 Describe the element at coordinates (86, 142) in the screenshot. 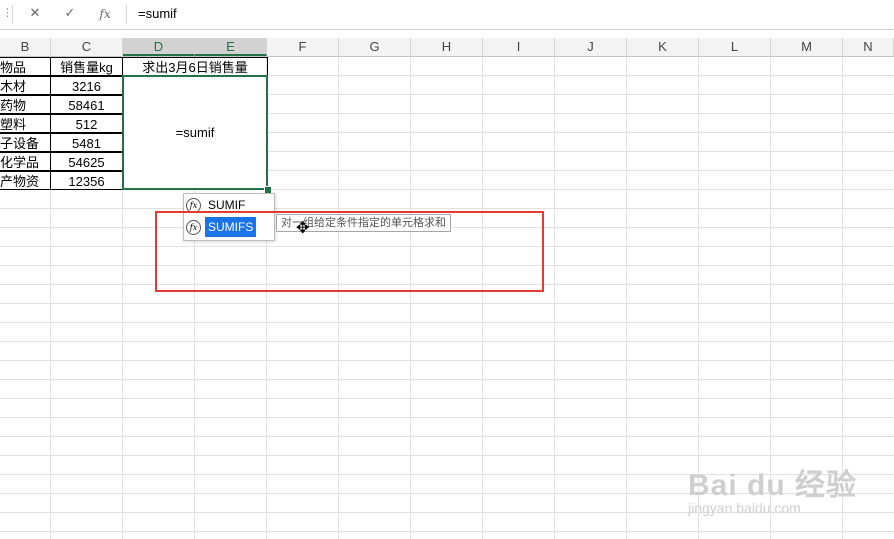

I see `cell-qty: 5481` at that location.